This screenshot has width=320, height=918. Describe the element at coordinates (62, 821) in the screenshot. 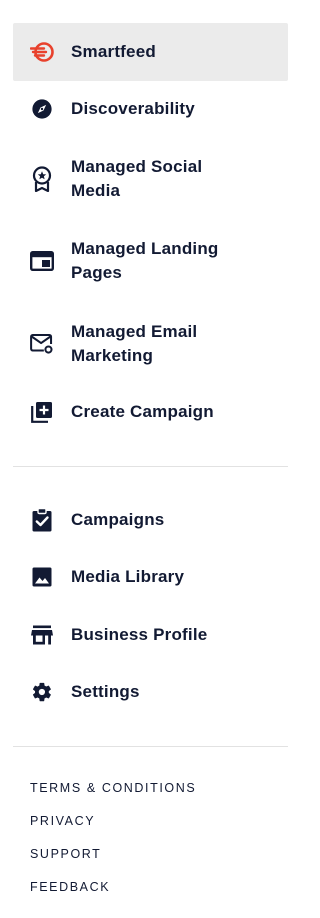

I see `footer-link-privacy: PRIVACY` at that location.